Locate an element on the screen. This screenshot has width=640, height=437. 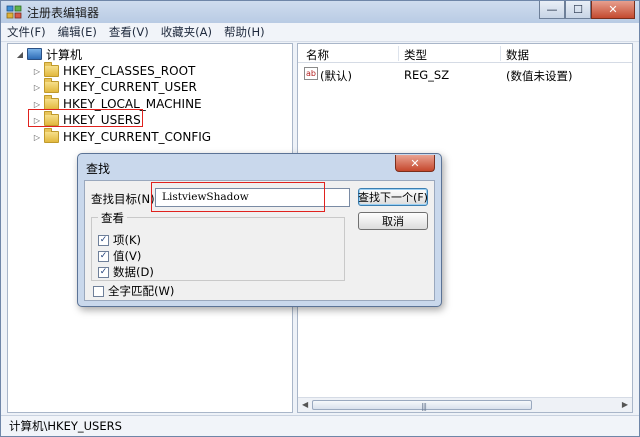
menu-edit: 编辑(E) is located at coordinates (77, 32).